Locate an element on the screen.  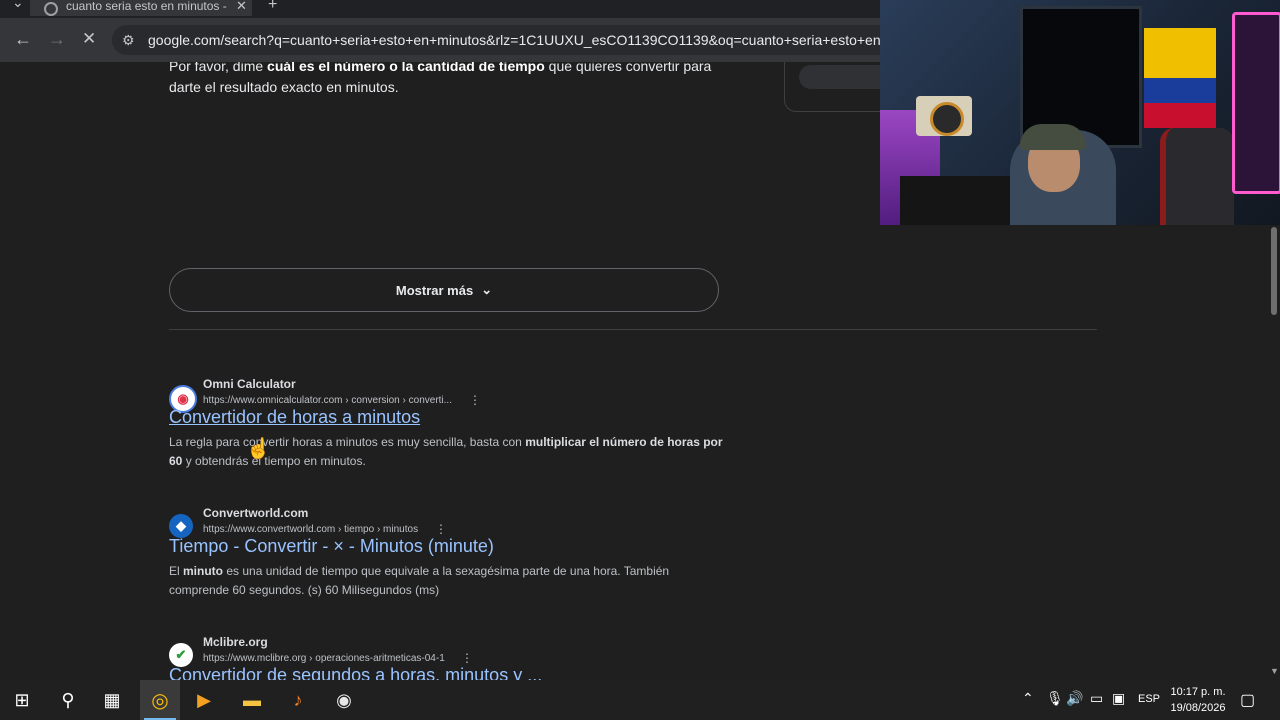
input-language: ESP is located at coordinates (1149, 699).